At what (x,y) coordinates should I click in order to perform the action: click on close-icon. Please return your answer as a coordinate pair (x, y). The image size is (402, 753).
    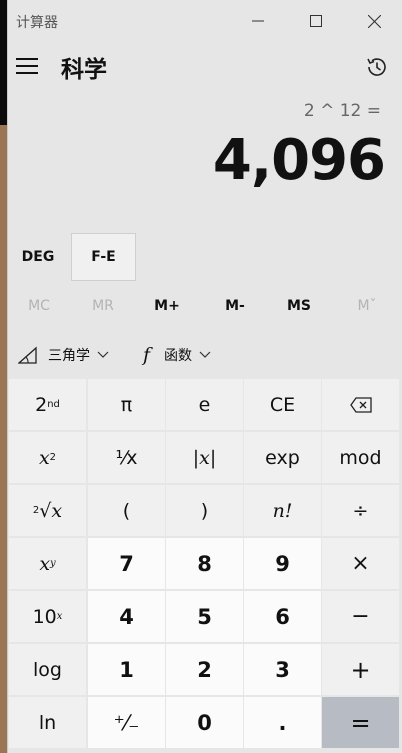
    Looking at the image, I should click on (374, 21).